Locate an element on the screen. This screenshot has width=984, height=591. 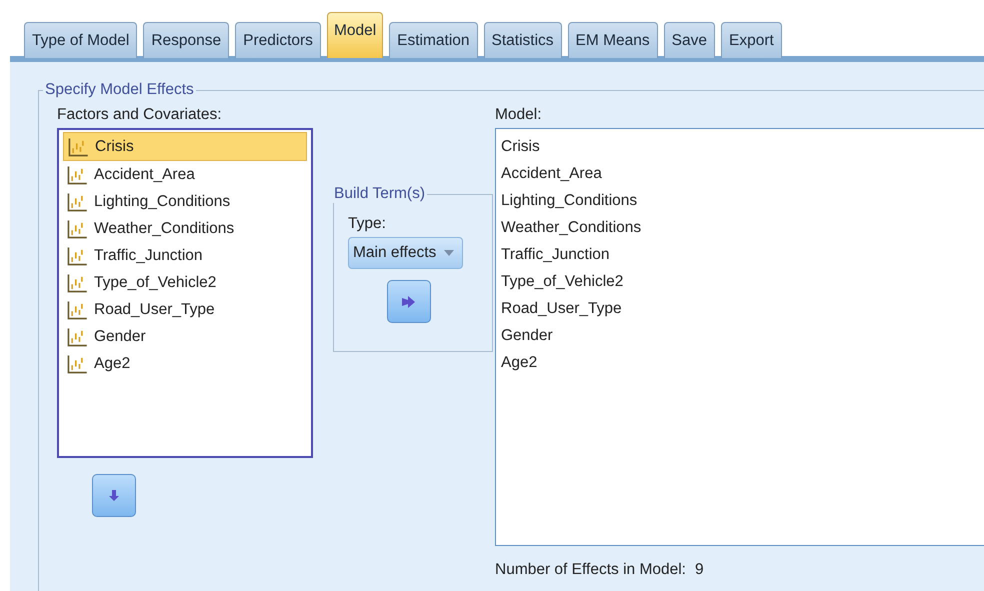
move-right-button is located at coordinates (409, 301).